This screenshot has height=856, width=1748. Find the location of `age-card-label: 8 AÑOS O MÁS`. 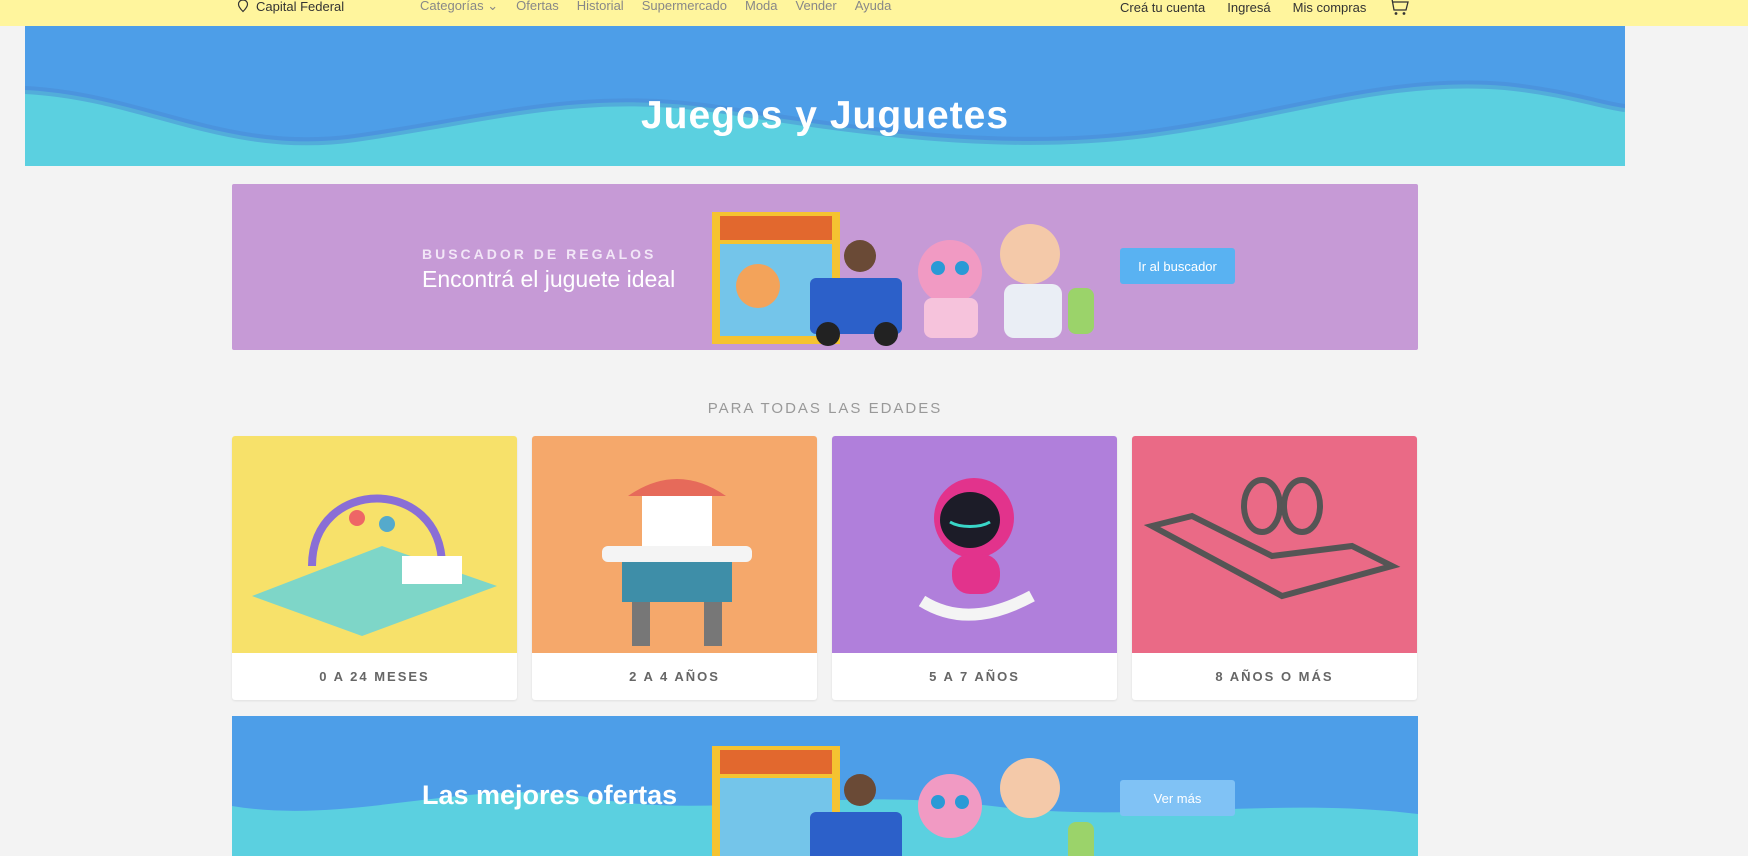

age-card-label: 8 AÑOS O MÁS is located at coordinates (1274, 676).